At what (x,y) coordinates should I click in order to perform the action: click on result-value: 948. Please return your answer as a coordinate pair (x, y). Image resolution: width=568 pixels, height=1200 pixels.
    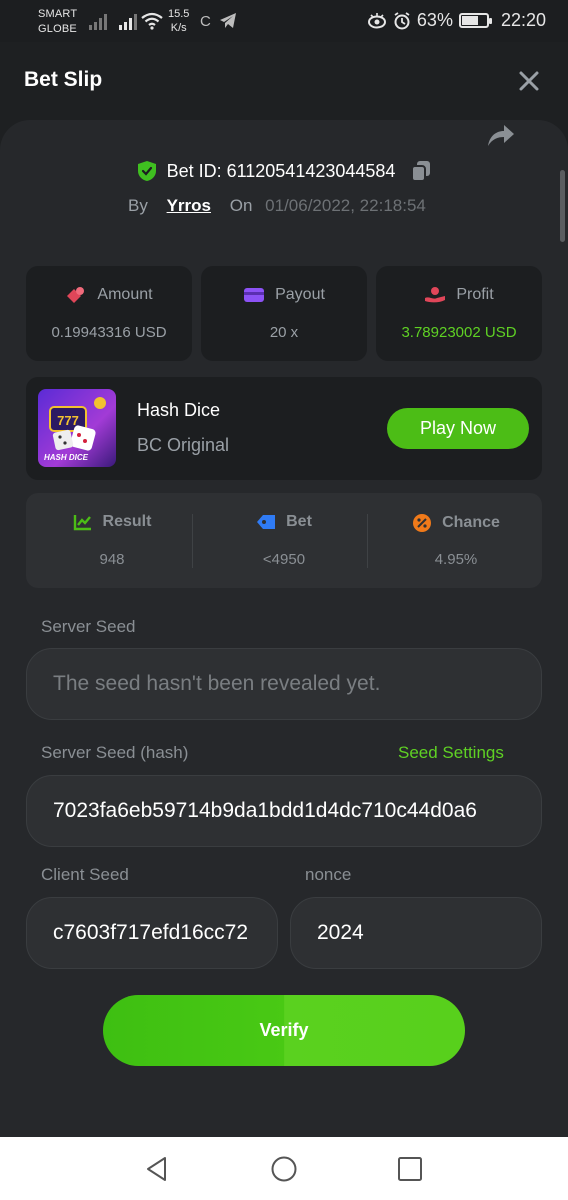
    Looking at the image, I should click on (112, 559).